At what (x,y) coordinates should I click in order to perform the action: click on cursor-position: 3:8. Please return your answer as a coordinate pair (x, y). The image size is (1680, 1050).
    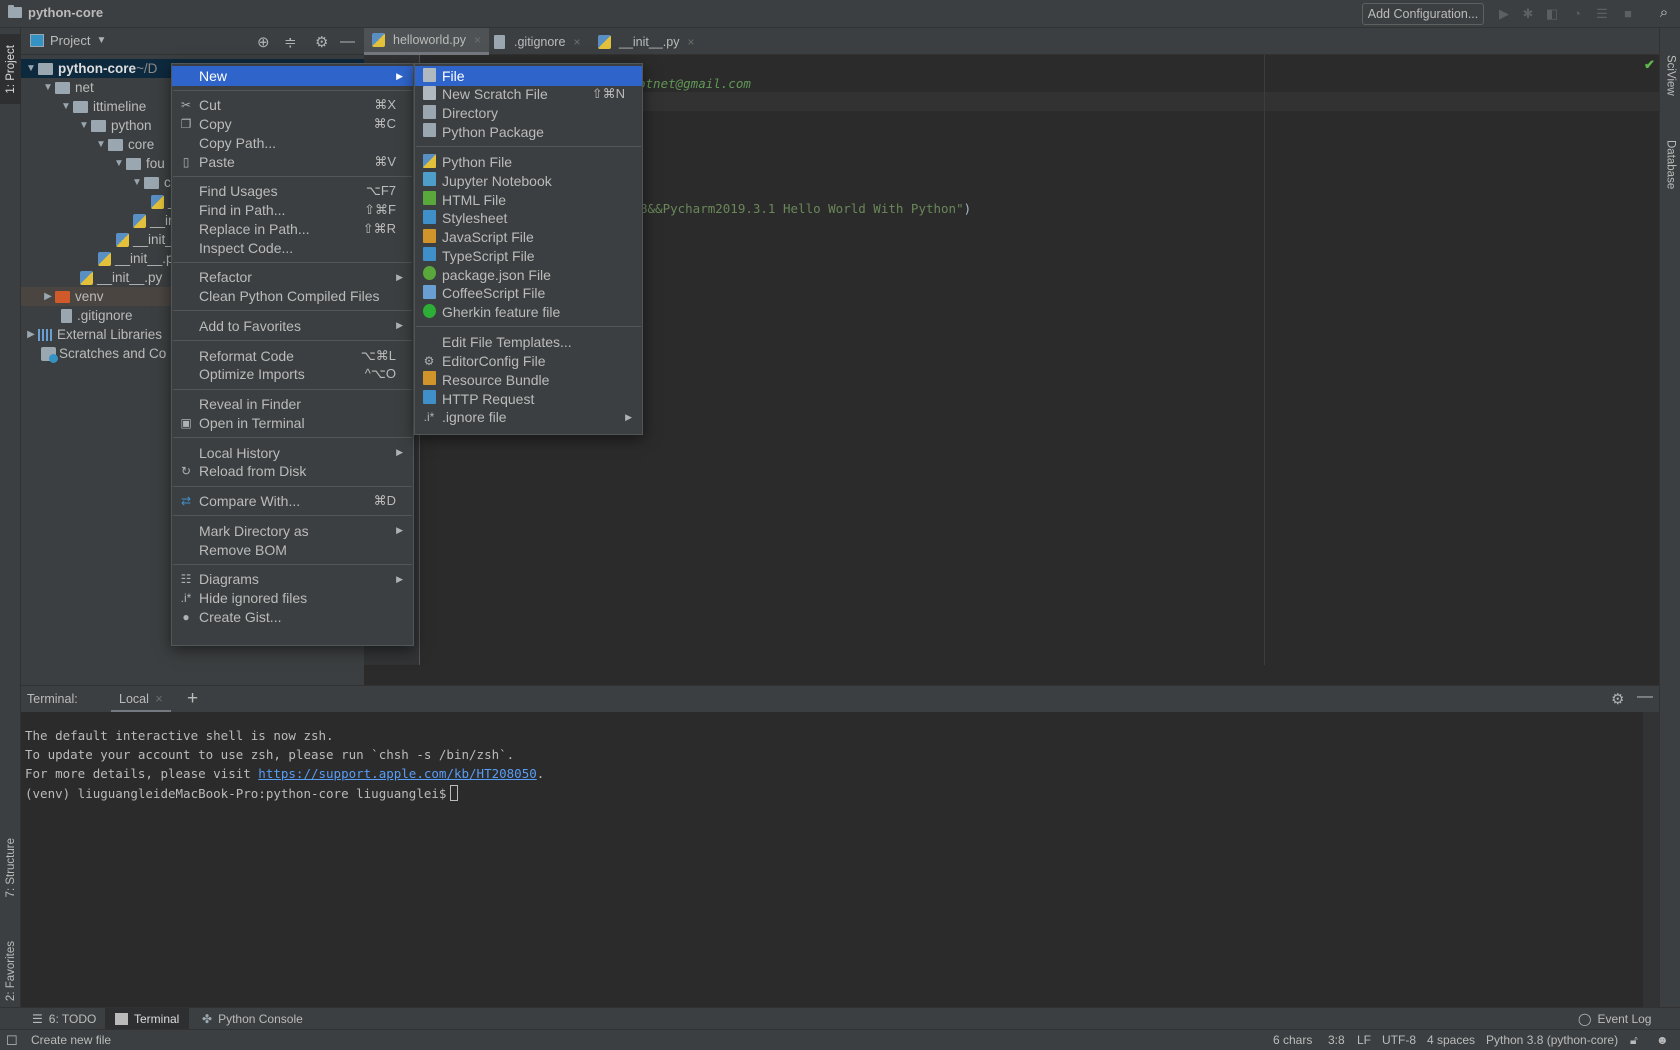
    Looking at the image, I should click on (1336, 1040).